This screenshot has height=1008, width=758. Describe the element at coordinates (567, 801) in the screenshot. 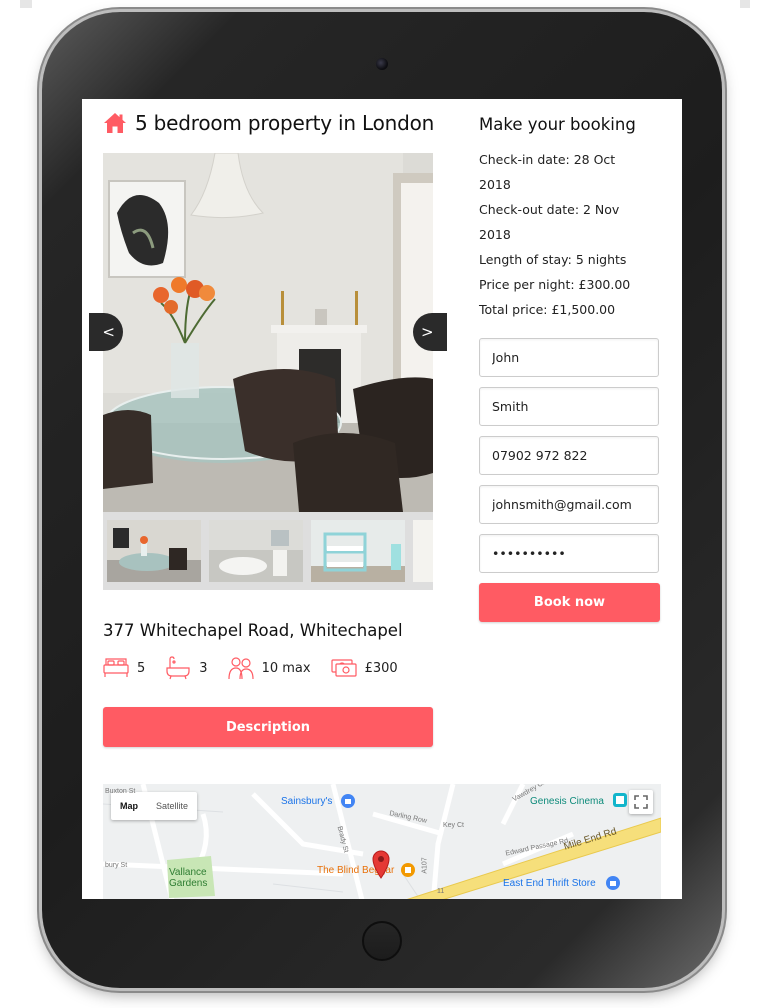

I see `map-place-genesis-cinema: Genesis Cinema` at that location.